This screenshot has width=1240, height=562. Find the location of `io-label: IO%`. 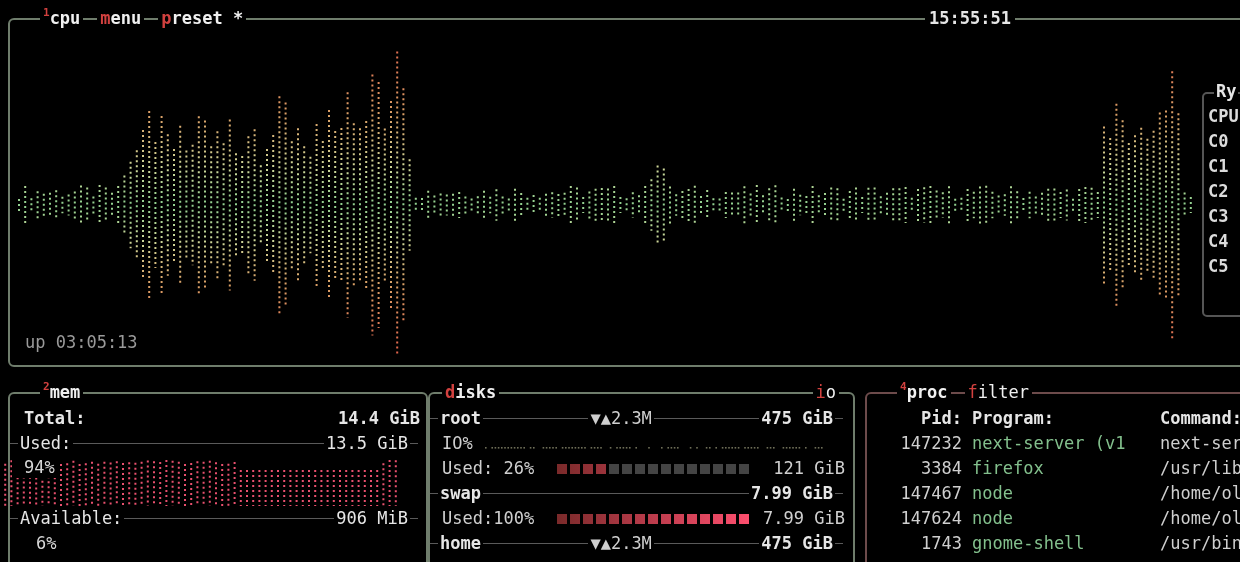

io-label: IO% is located at coordinates (457, 443).